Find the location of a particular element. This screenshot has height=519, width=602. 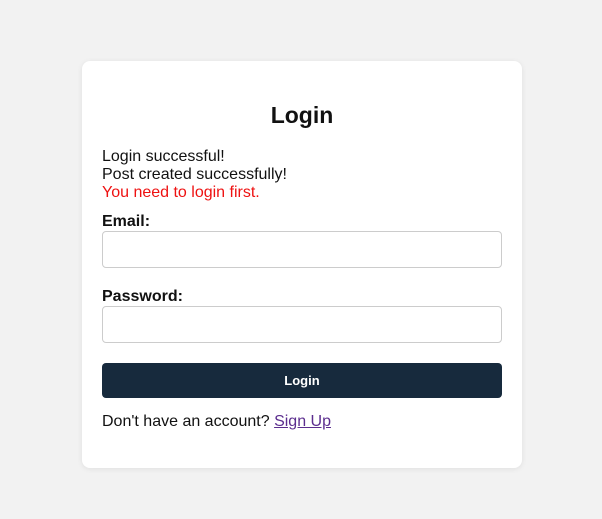

email-label: Email: is located at coordinates (126, 221).